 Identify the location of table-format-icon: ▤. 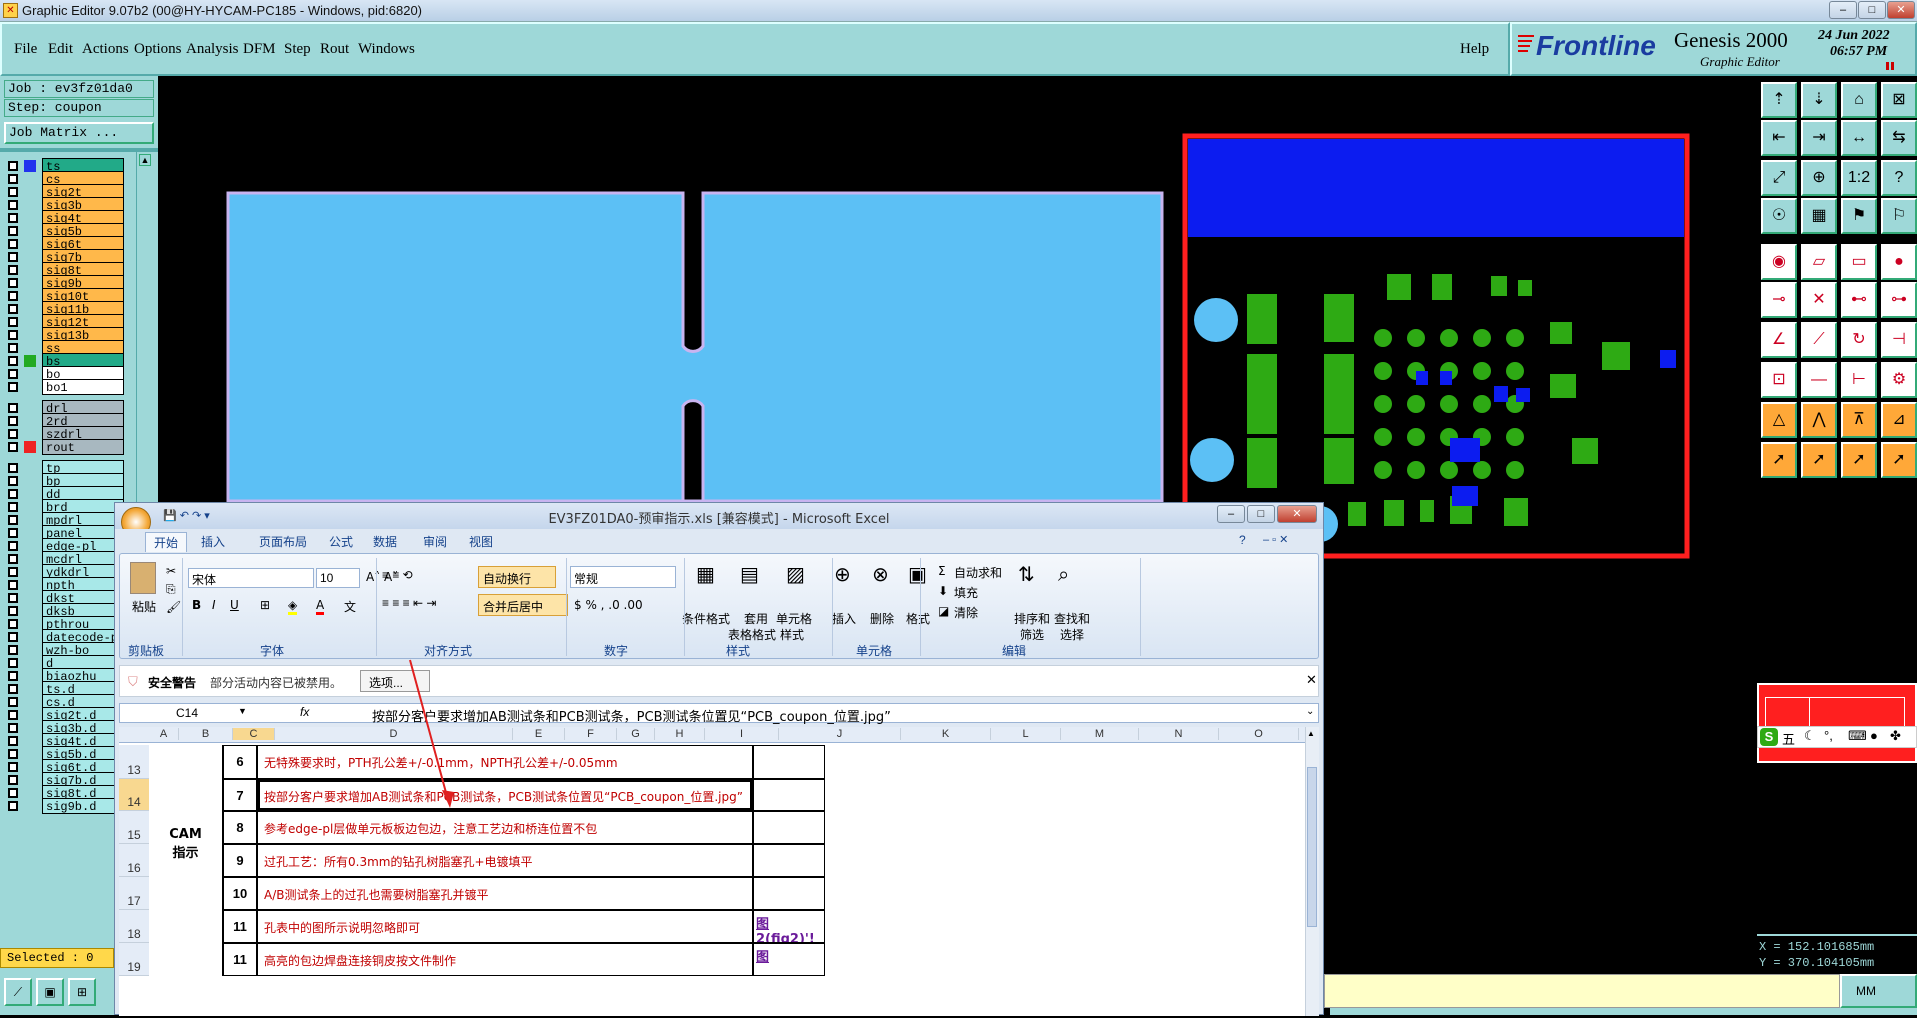
(749, 574).